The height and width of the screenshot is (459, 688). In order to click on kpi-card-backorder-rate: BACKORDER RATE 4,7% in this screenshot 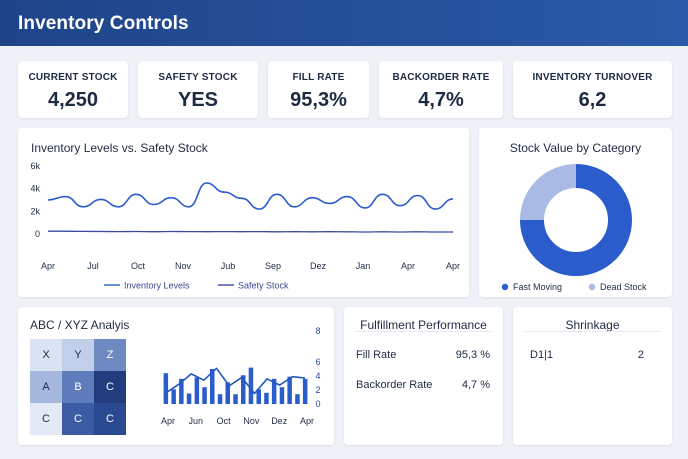, I will do `click(441, 89)`.